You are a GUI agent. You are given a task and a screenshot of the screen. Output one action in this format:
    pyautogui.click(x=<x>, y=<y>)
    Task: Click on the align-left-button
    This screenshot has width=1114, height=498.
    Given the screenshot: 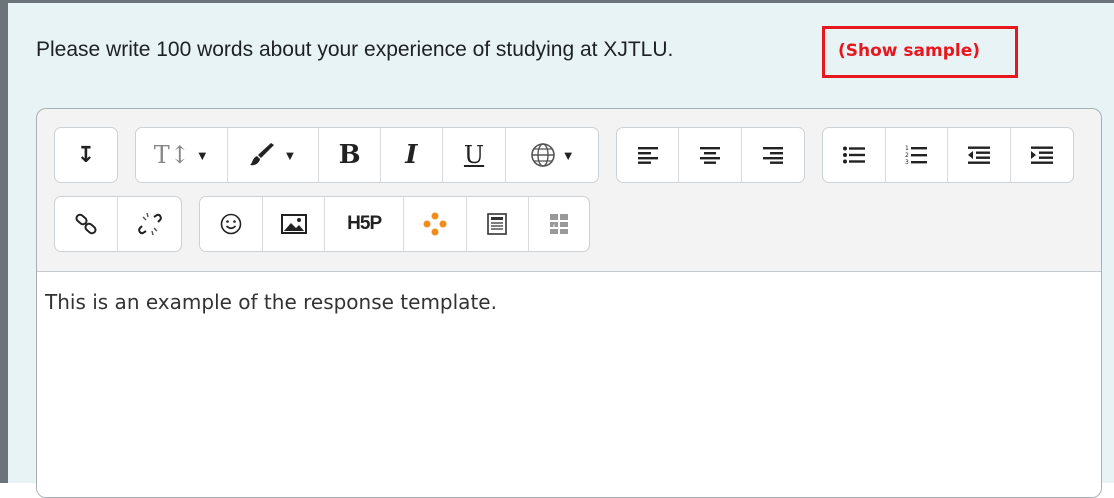 What is the action you would take?
    pyautogui.click(x=648, y=155)
    